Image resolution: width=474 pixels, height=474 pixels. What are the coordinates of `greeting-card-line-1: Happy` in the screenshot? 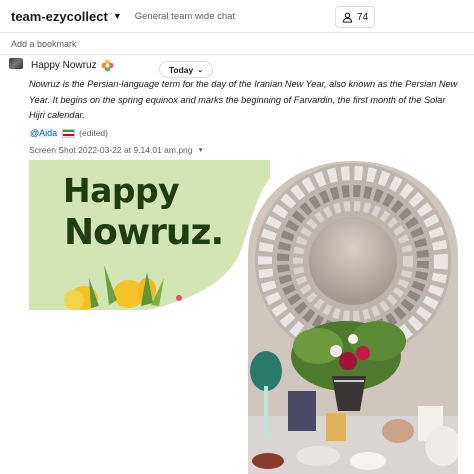 It's located at (121, 190).